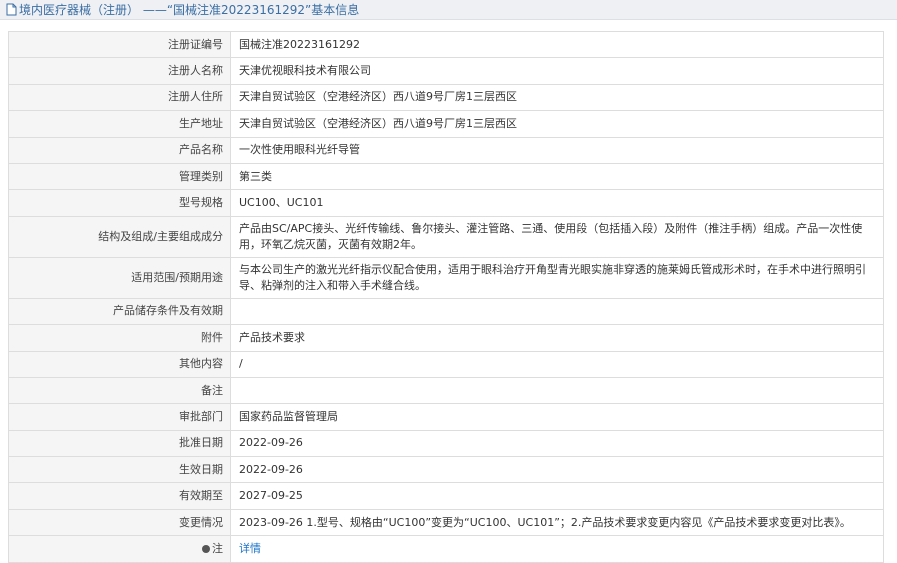  What do you see at coordinates (11, 9) in the screenshot?
I see `document-icon` at bounding box center [11, 9].